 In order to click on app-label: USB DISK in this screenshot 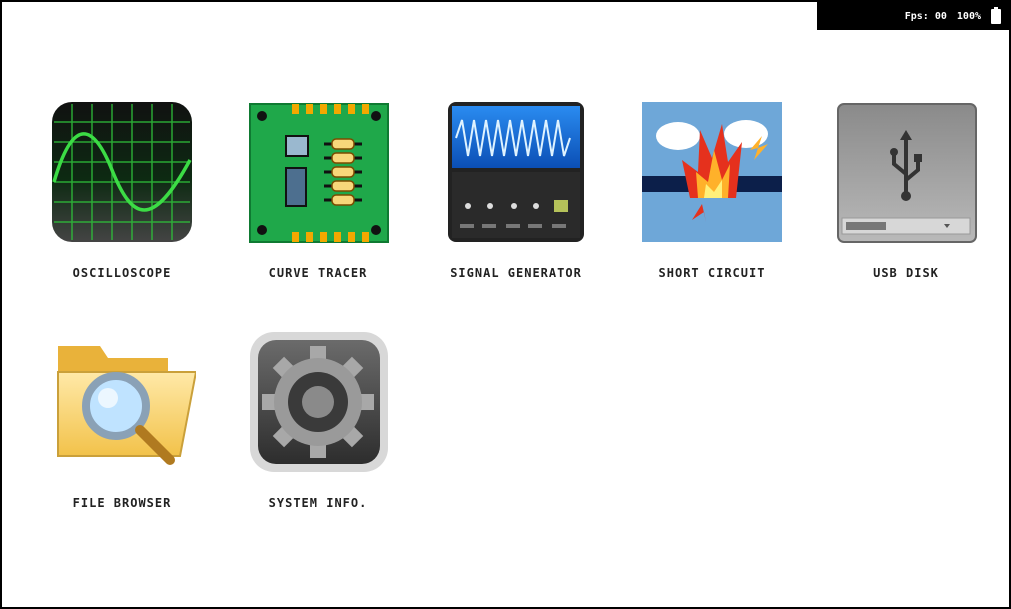, I will do `click(906, 273)`.